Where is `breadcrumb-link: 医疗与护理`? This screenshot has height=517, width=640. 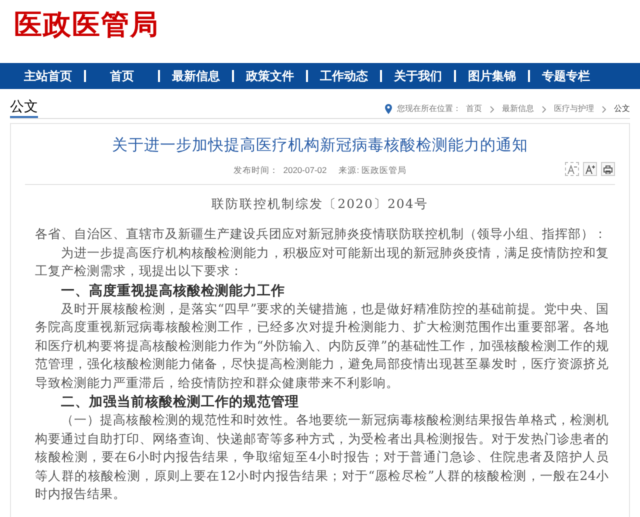 breadcrumb-link: 医疗与护理 is located at coordinates (574, 109).